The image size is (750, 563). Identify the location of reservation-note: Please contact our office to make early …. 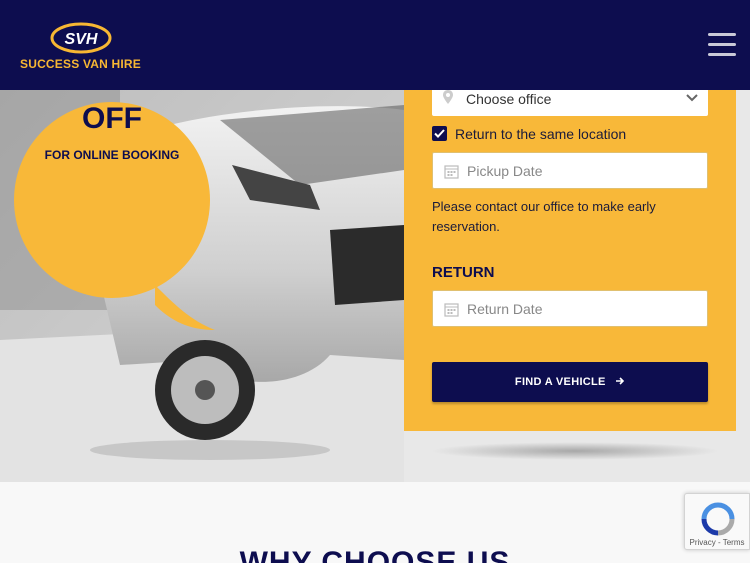
(544, 216).